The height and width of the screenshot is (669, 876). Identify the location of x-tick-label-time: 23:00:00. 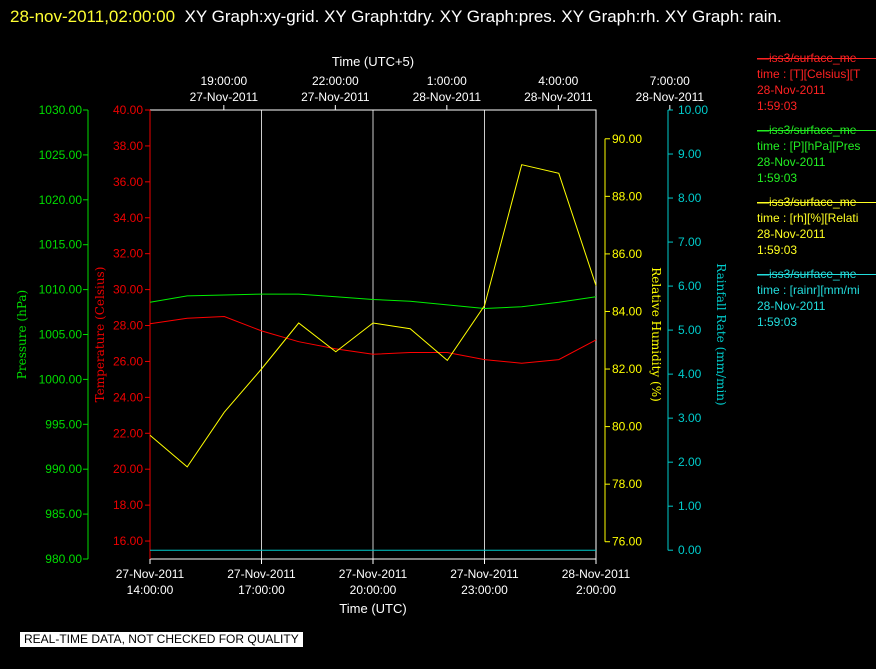
(484, 590).